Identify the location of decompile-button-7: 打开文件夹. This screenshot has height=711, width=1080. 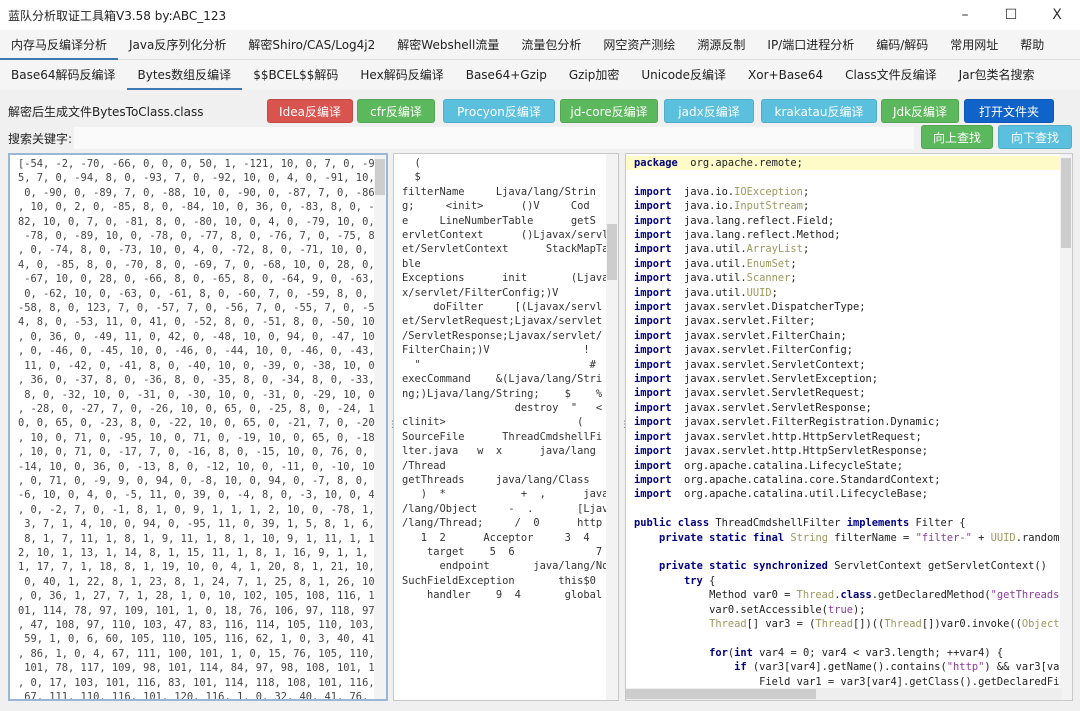
(1009, 111).